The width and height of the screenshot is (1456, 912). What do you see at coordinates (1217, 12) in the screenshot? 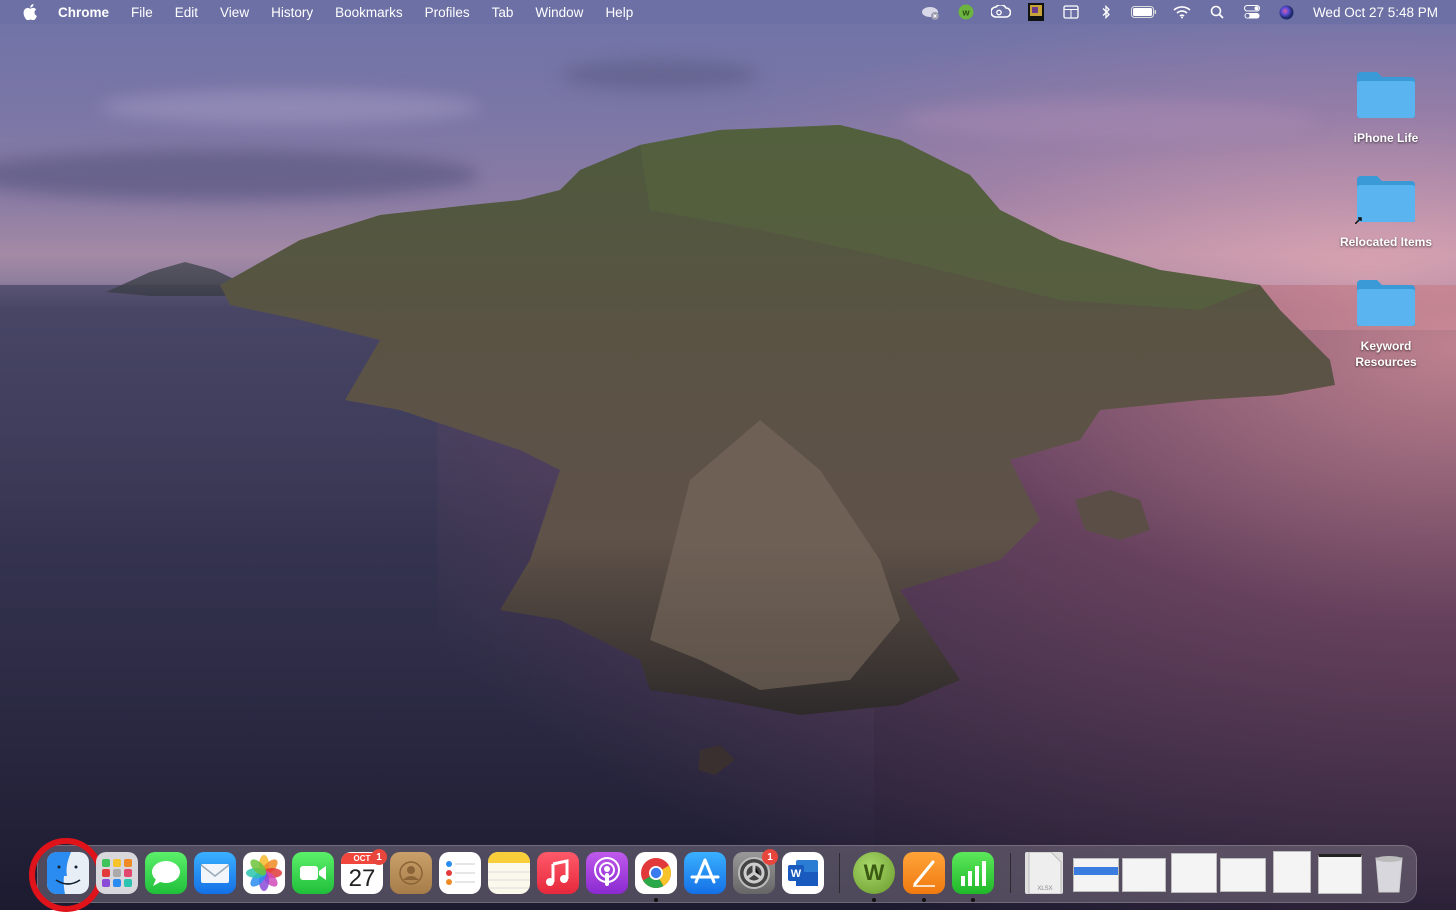
I see `spotlight-search-icon` at bounding box center [1217, 12].